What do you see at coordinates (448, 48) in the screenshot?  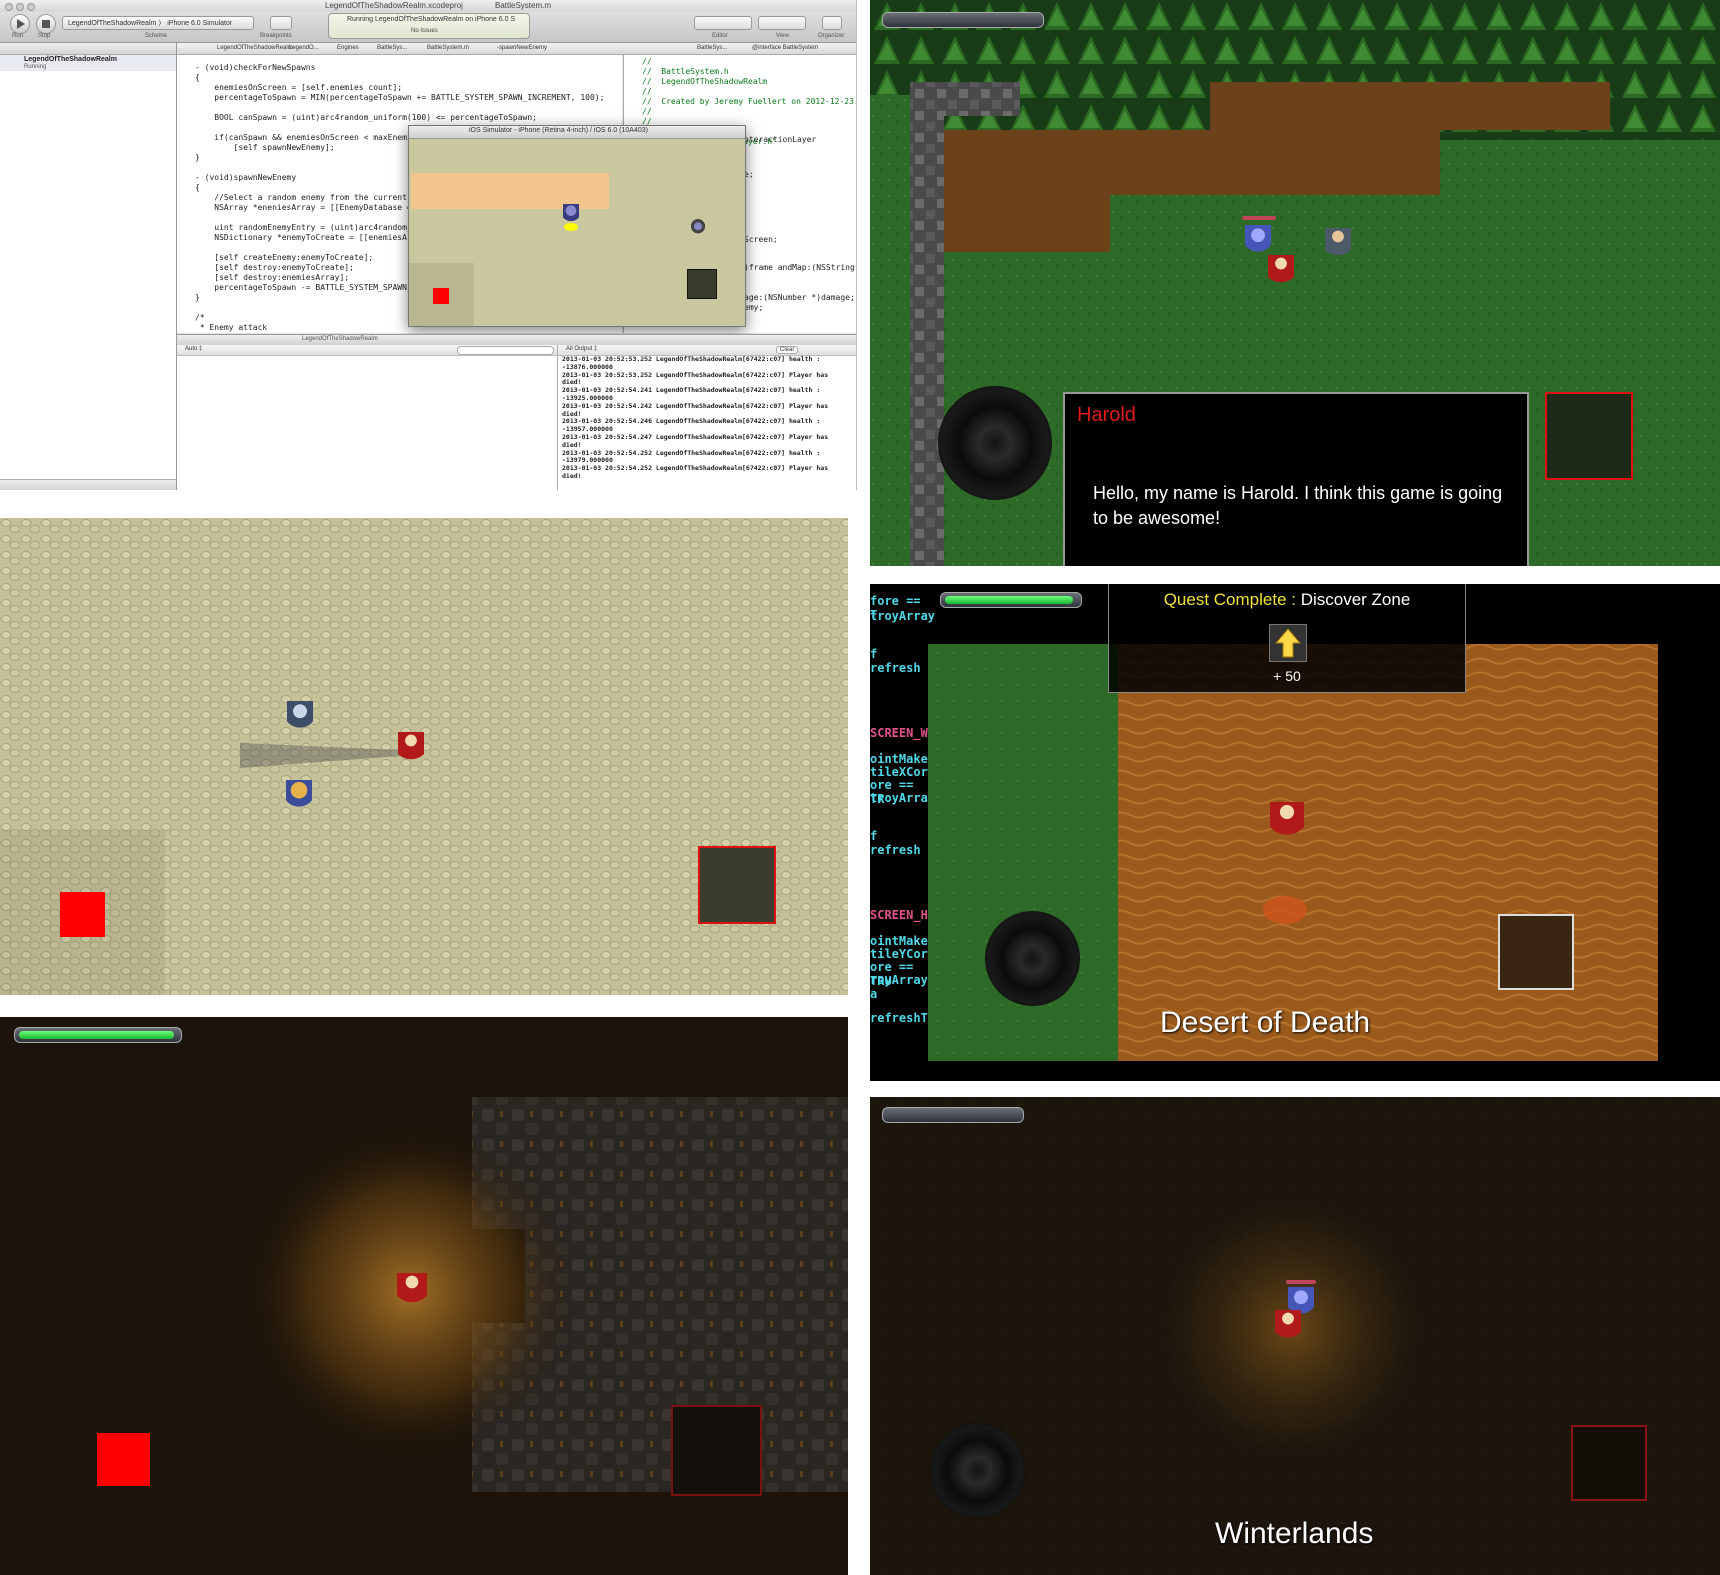 I see `jump-item: BattleSystem.m` at bounding box center [448, 48].